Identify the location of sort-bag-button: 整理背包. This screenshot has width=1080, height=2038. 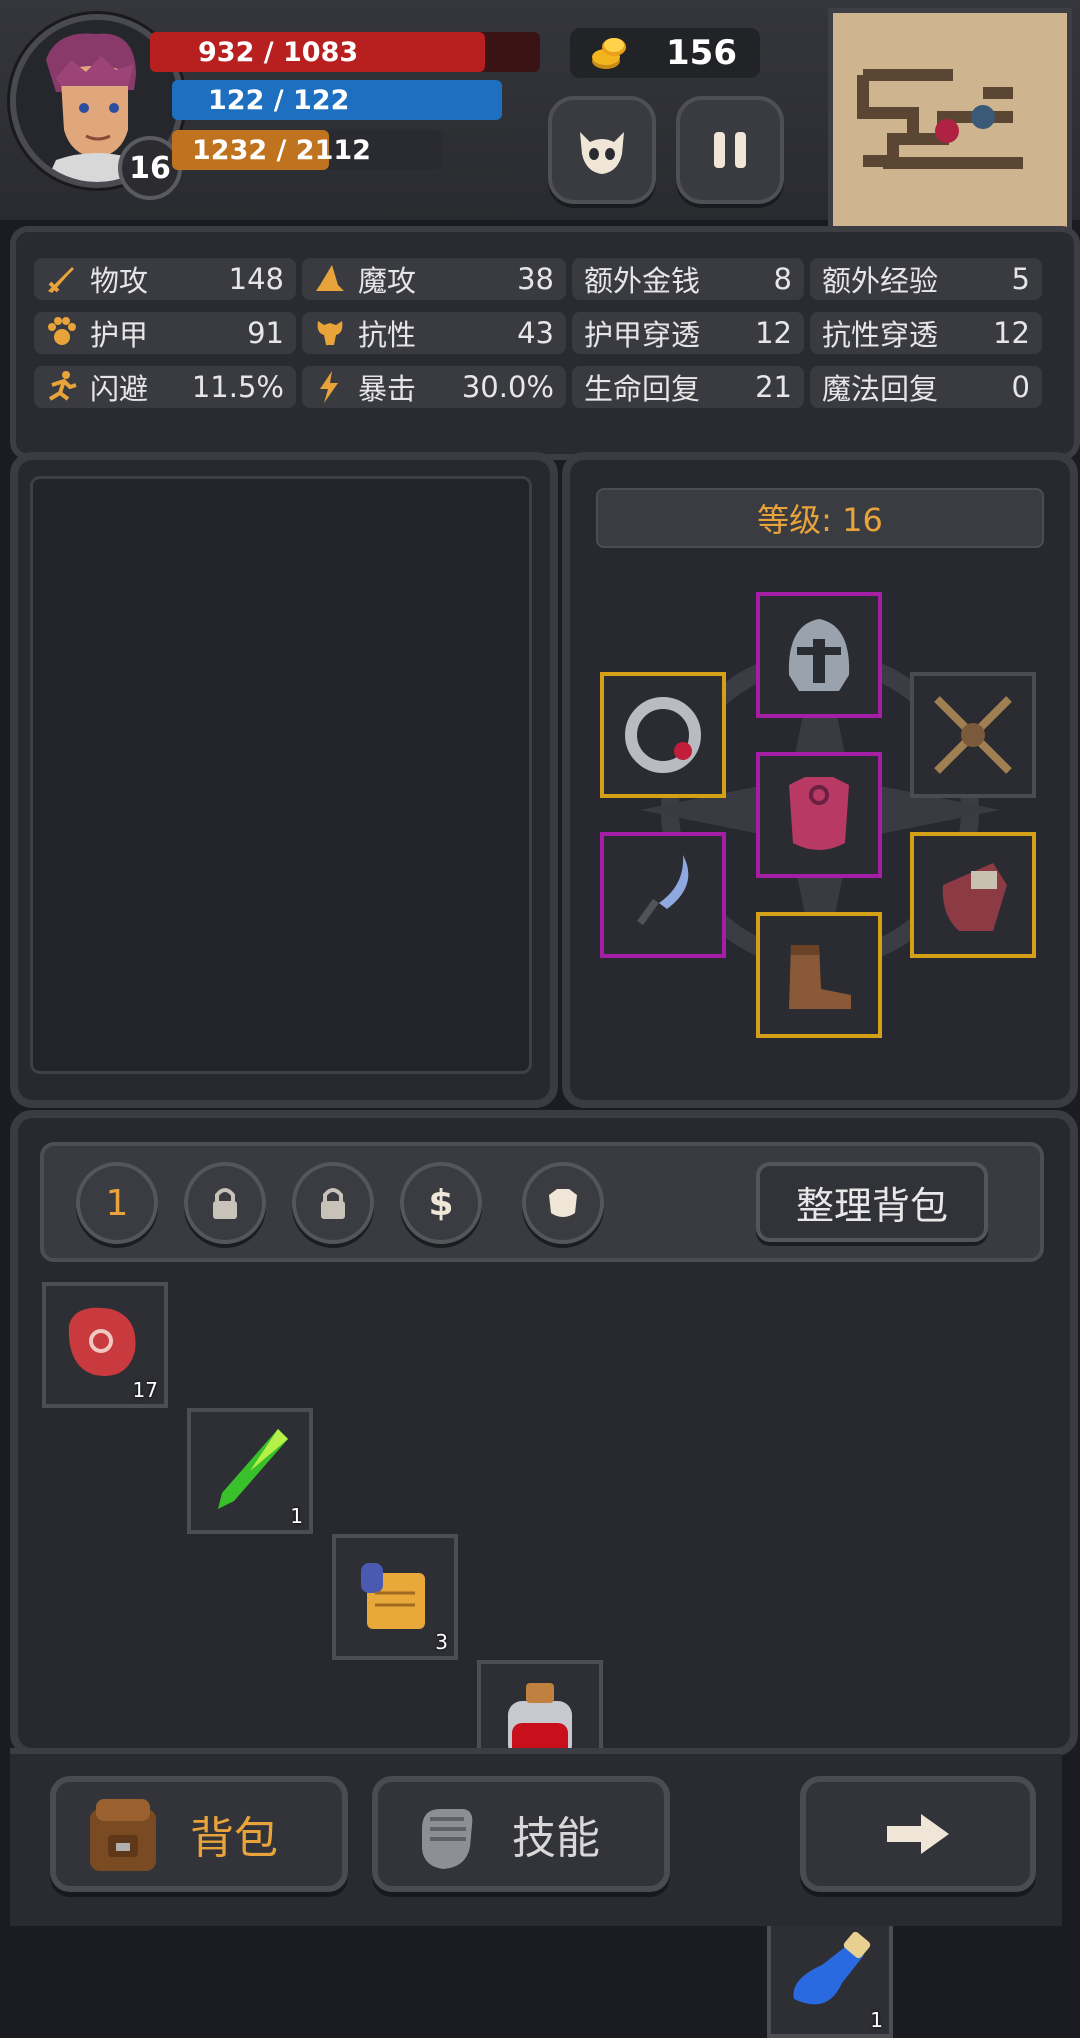
(872, 1202).